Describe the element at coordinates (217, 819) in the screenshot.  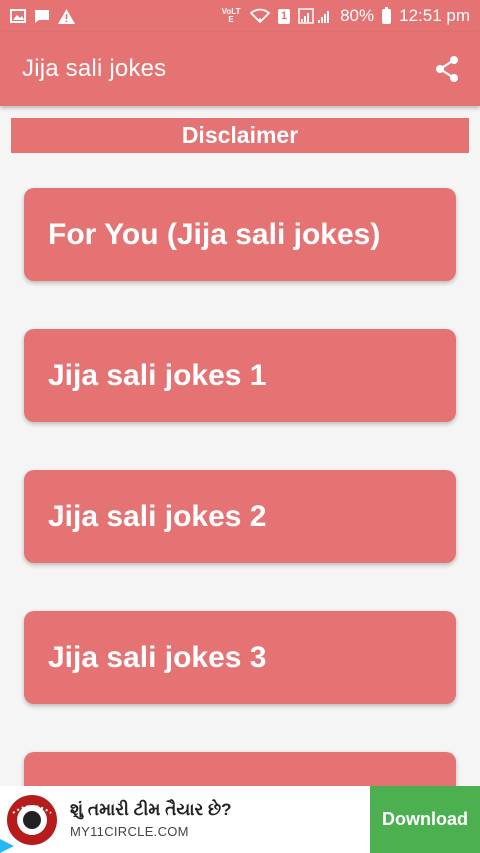
I see `ad-text: શું તમારી ટીમ તૈયાર છે? MY11CIRCLE.COM` at that location.